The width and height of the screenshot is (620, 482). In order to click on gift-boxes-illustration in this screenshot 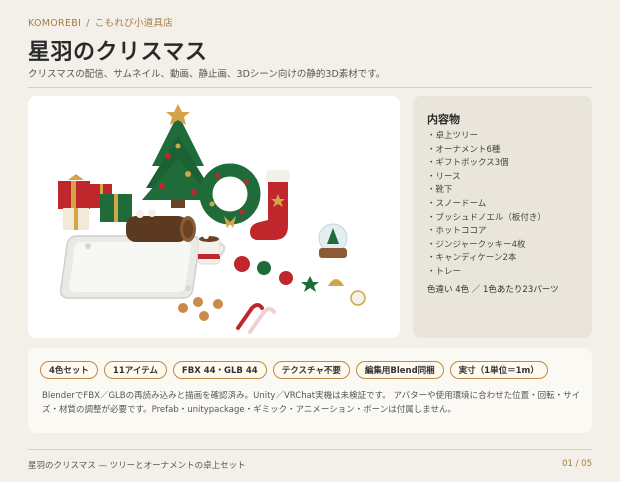, I will do `click(95, 202)`.